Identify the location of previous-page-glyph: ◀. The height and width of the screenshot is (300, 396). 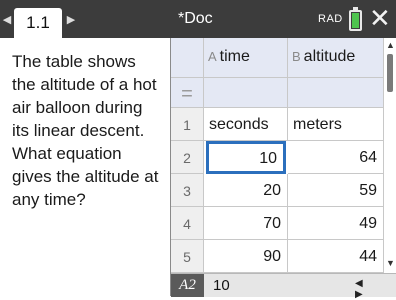
(7, 19).